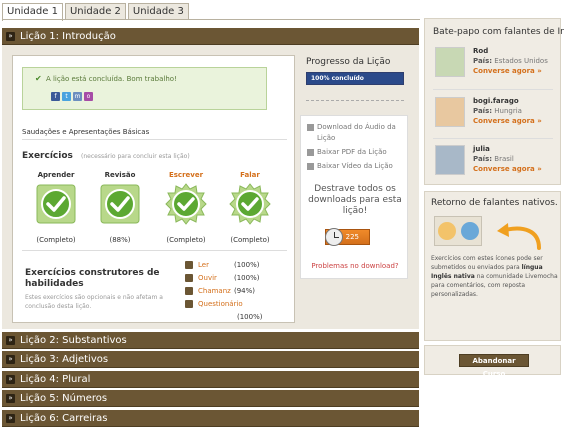  I want to click on chat-user-country: Hungria, so click(508, 111).